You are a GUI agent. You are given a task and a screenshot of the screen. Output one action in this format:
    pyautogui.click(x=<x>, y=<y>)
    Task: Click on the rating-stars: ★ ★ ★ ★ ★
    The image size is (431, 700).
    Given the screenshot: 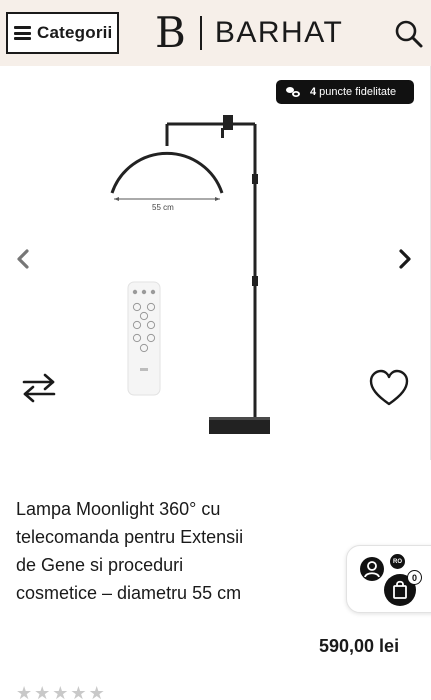 What is the action you would take?
    pyautogui.click(x=60, y=692)
    